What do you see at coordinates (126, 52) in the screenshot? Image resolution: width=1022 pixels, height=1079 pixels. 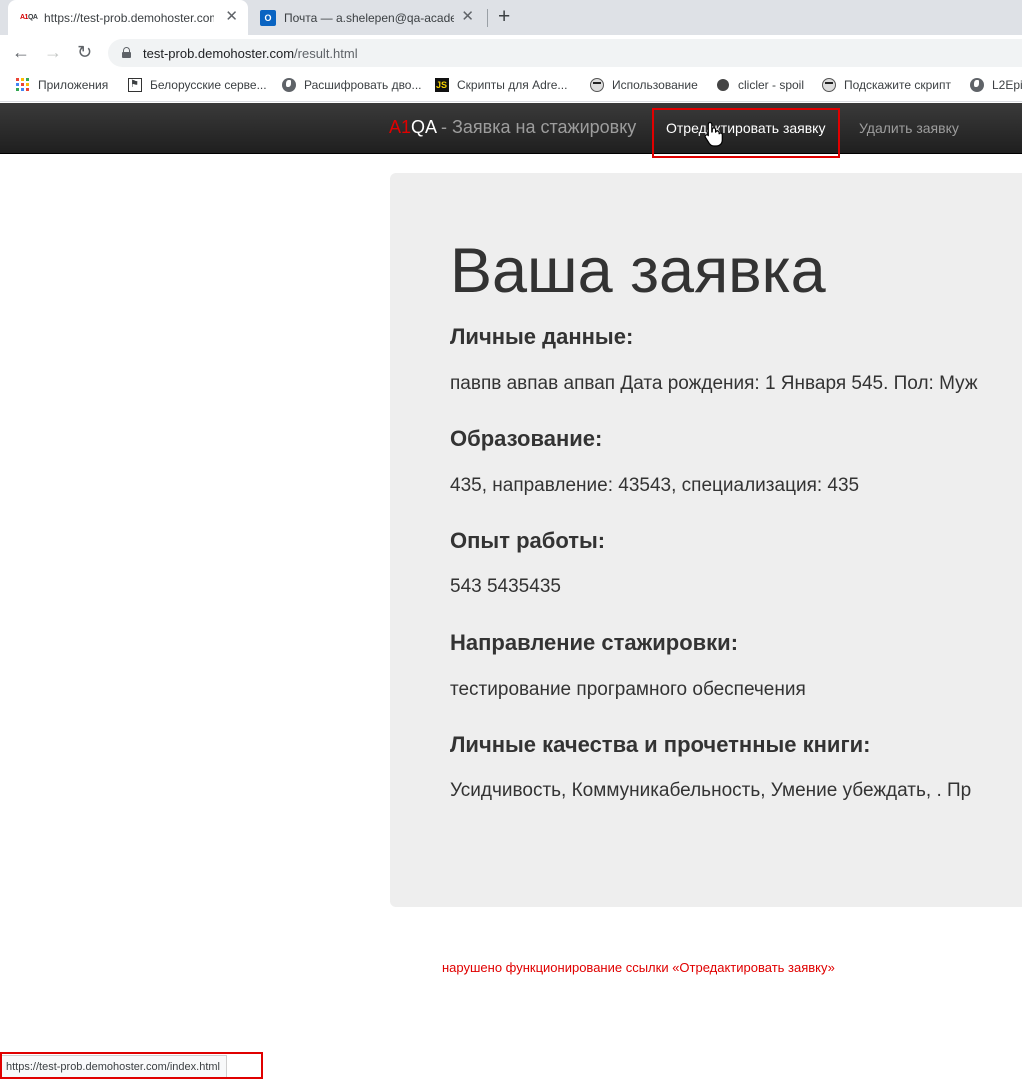 I see `lock-icon` at bounding box center [126, 52].